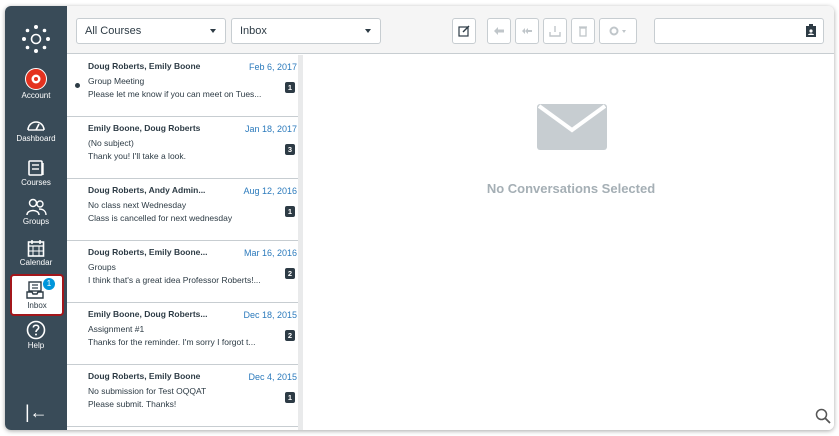  I want to click on nav-label-groups: Groups, so click(36, 221).